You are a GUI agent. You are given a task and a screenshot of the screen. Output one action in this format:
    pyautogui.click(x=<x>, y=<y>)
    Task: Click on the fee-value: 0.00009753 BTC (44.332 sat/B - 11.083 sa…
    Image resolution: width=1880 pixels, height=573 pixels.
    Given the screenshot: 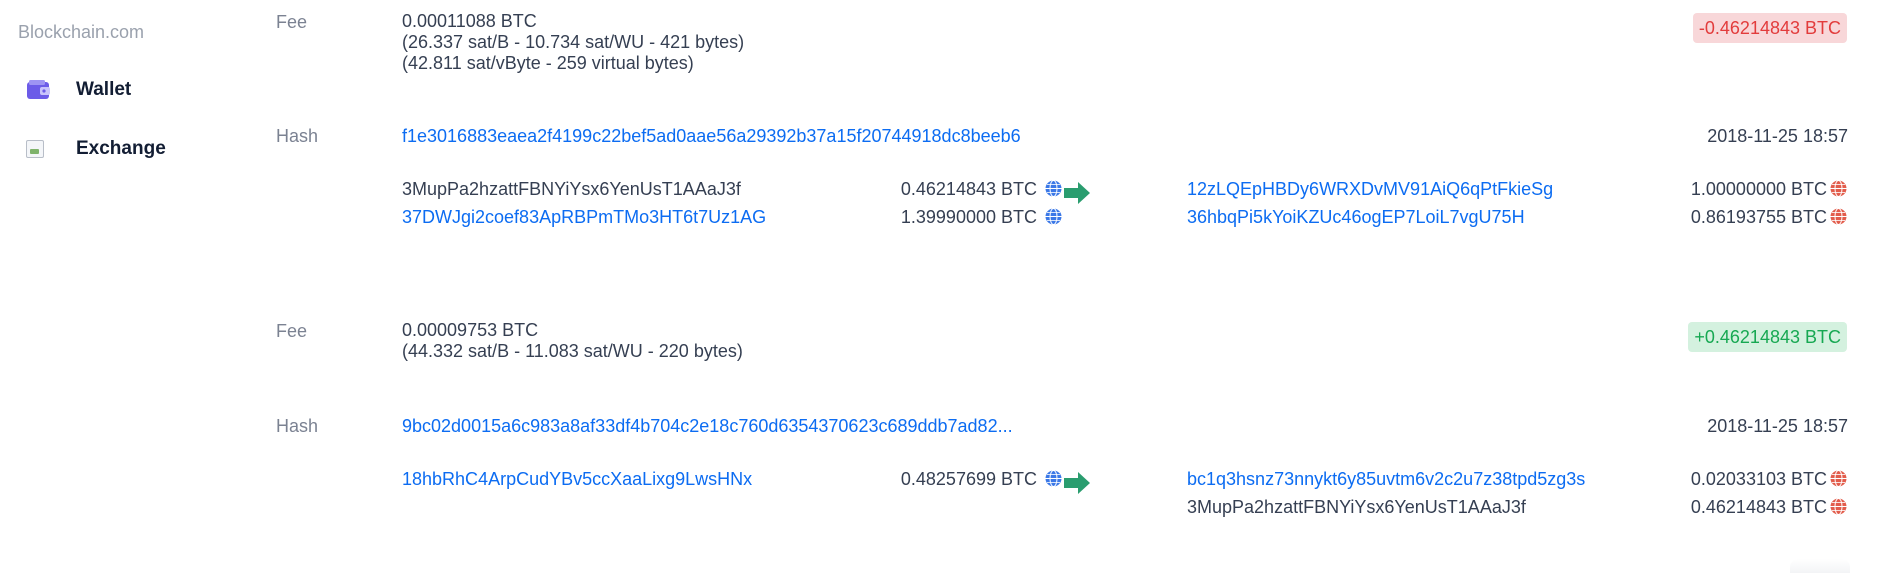 What is the action you would take?
    pyautogui.click(x=572, y=341)
    